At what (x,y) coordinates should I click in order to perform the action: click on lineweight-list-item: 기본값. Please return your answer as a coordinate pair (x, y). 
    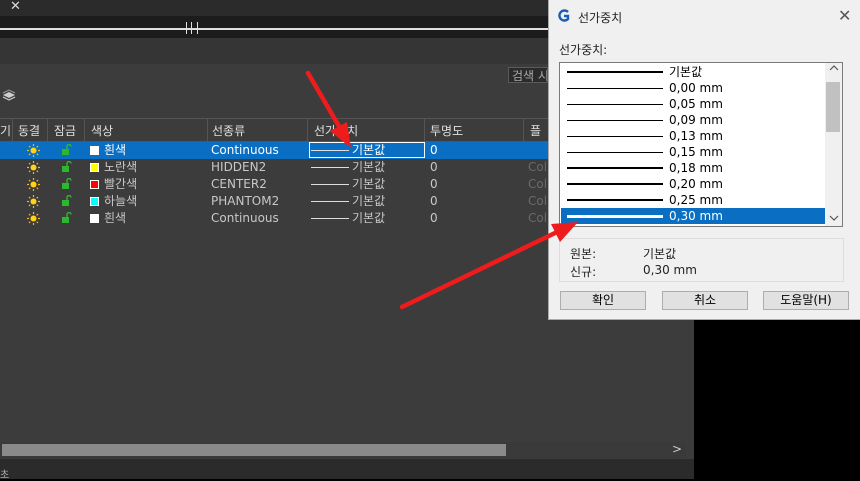
    Looking at the image, I should click on (693, 72).